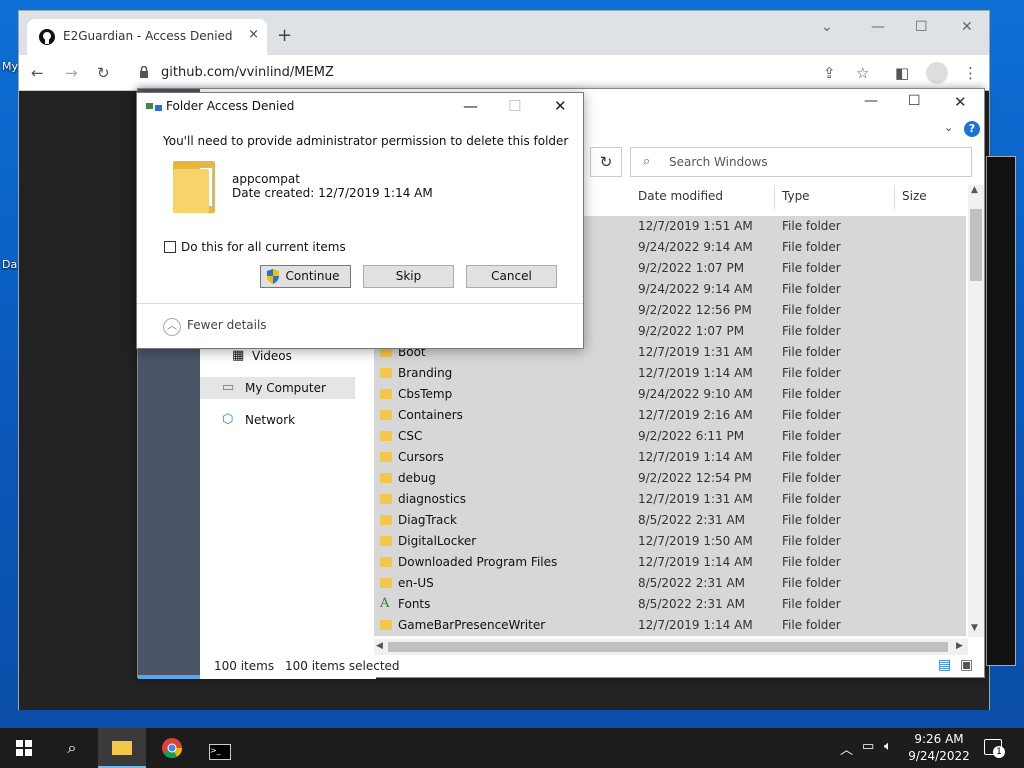 Image resolution: width=1024 pixels, height=768 pixels. What do you see at coordinates (974, 628) in the screenshot?
I see `scroll-down-icon: ▼` at bounding box center [974, 628].